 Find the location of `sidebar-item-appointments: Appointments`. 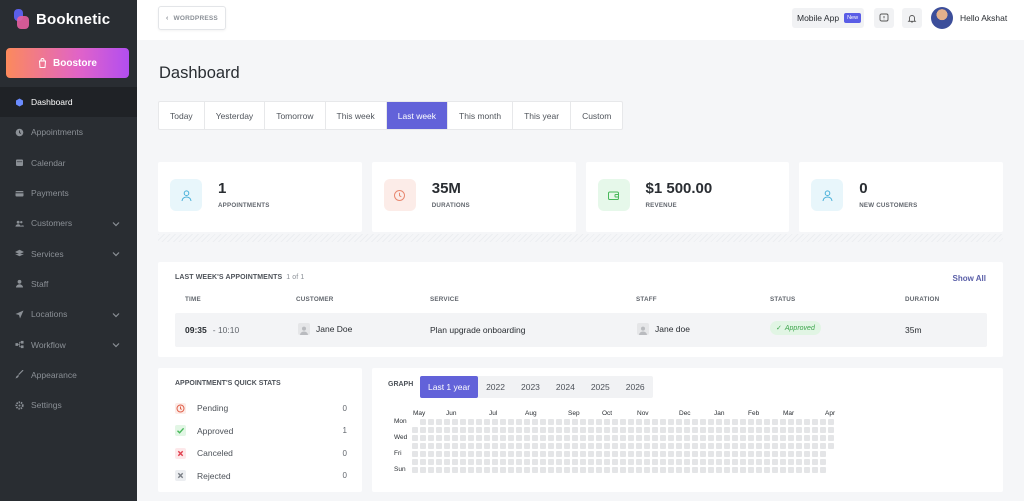

sidebar-item-appointments: Appointments is located at coordinates (68, 132).